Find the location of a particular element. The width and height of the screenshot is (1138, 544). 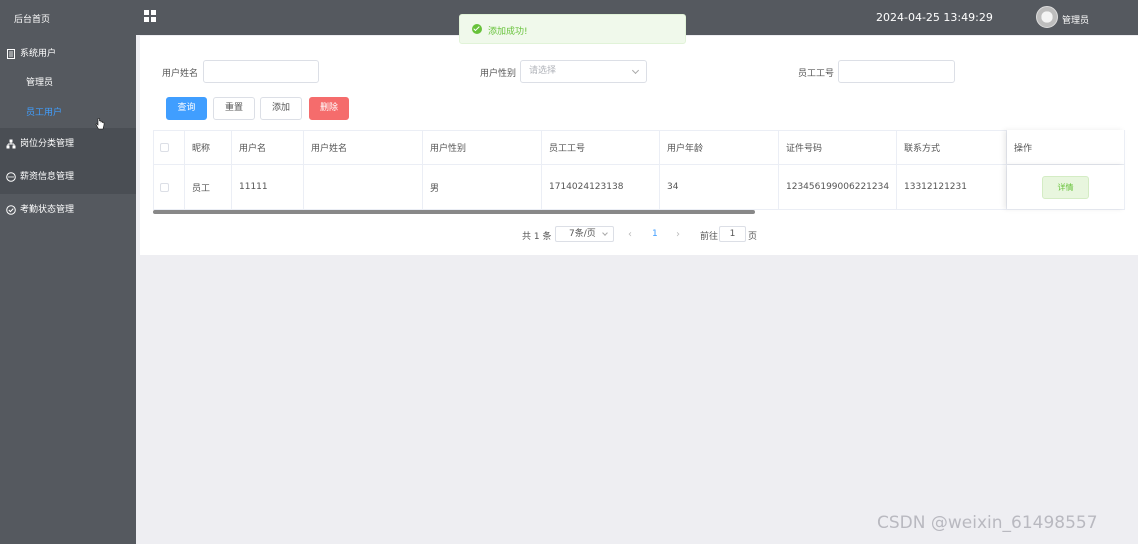

table-header: 昵称 用户名 用户姓名 用户性别 员工工号 用户年龄 证件号码 联系方式 操作 is located at coordinates (639, 147).